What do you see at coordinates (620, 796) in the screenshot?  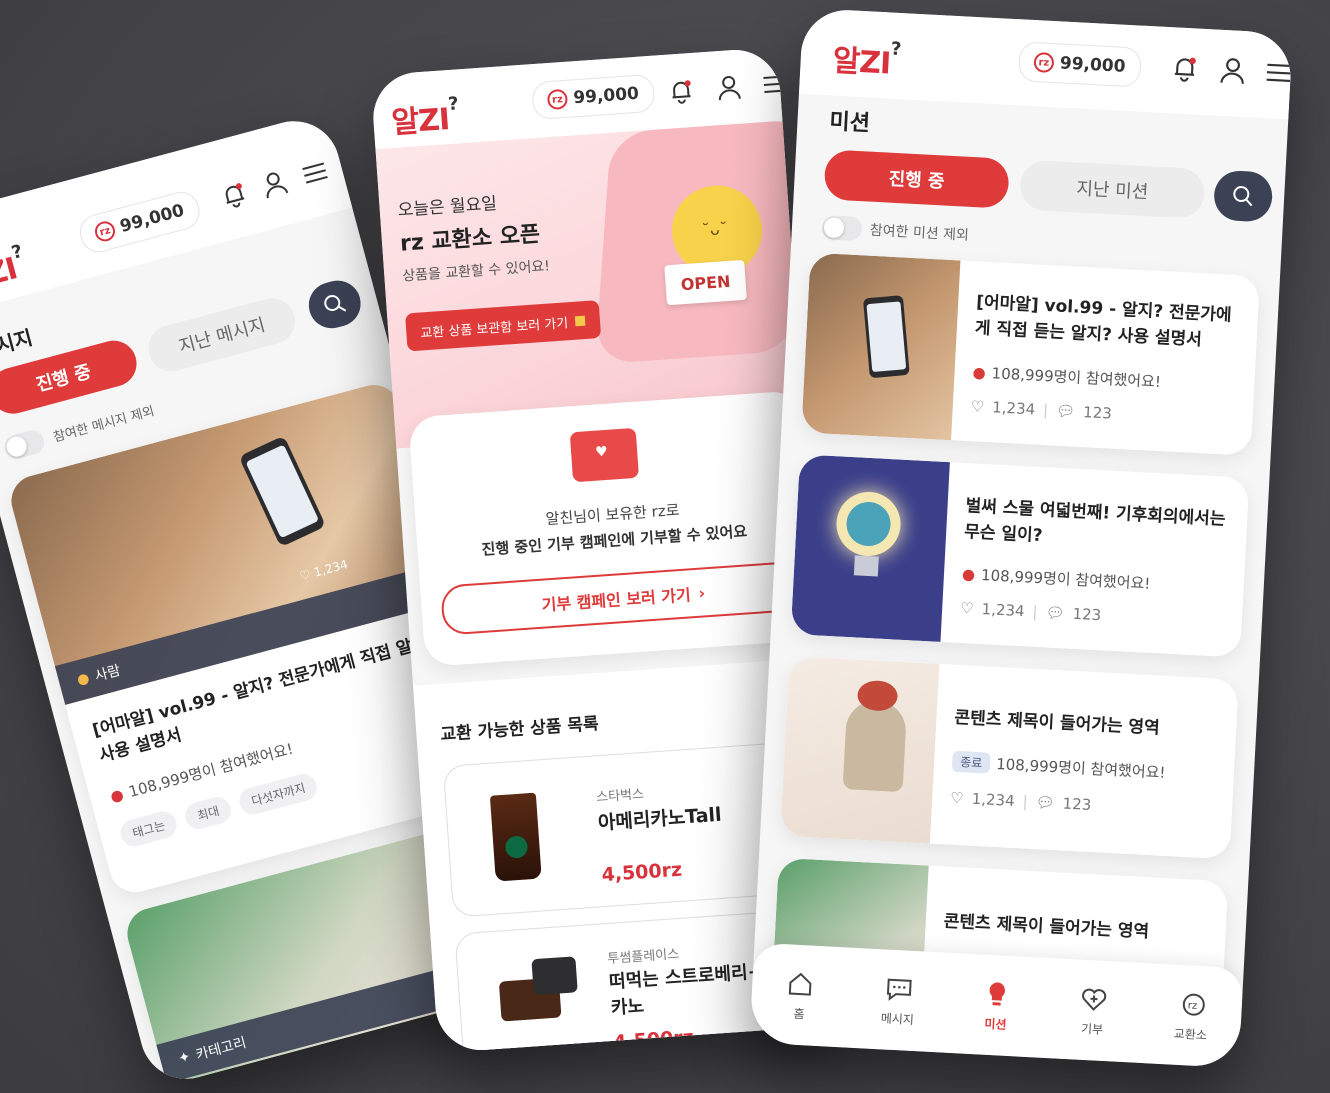 I see `product-brand: 스타벅스` at bounding box center [620, 796].